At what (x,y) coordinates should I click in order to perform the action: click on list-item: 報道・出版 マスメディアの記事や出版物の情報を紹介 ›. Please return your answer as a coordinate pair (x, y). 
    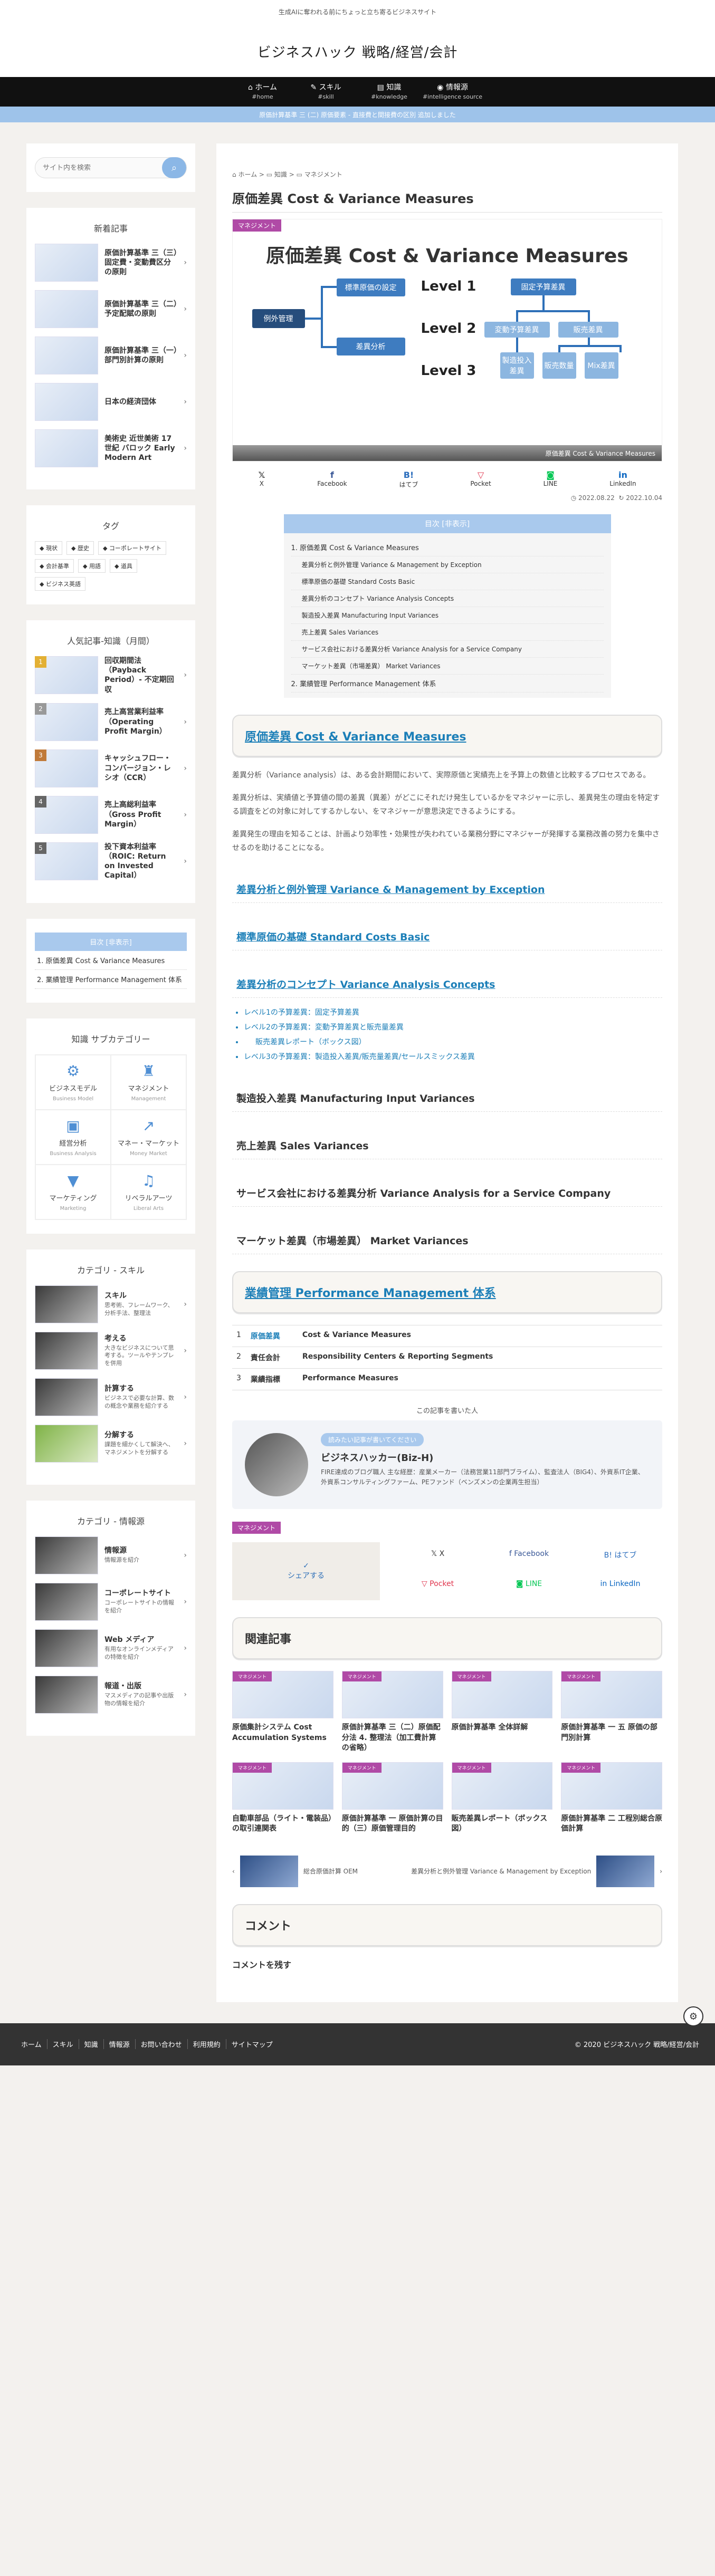
    Looking at the image, I should click on (111, 1695).